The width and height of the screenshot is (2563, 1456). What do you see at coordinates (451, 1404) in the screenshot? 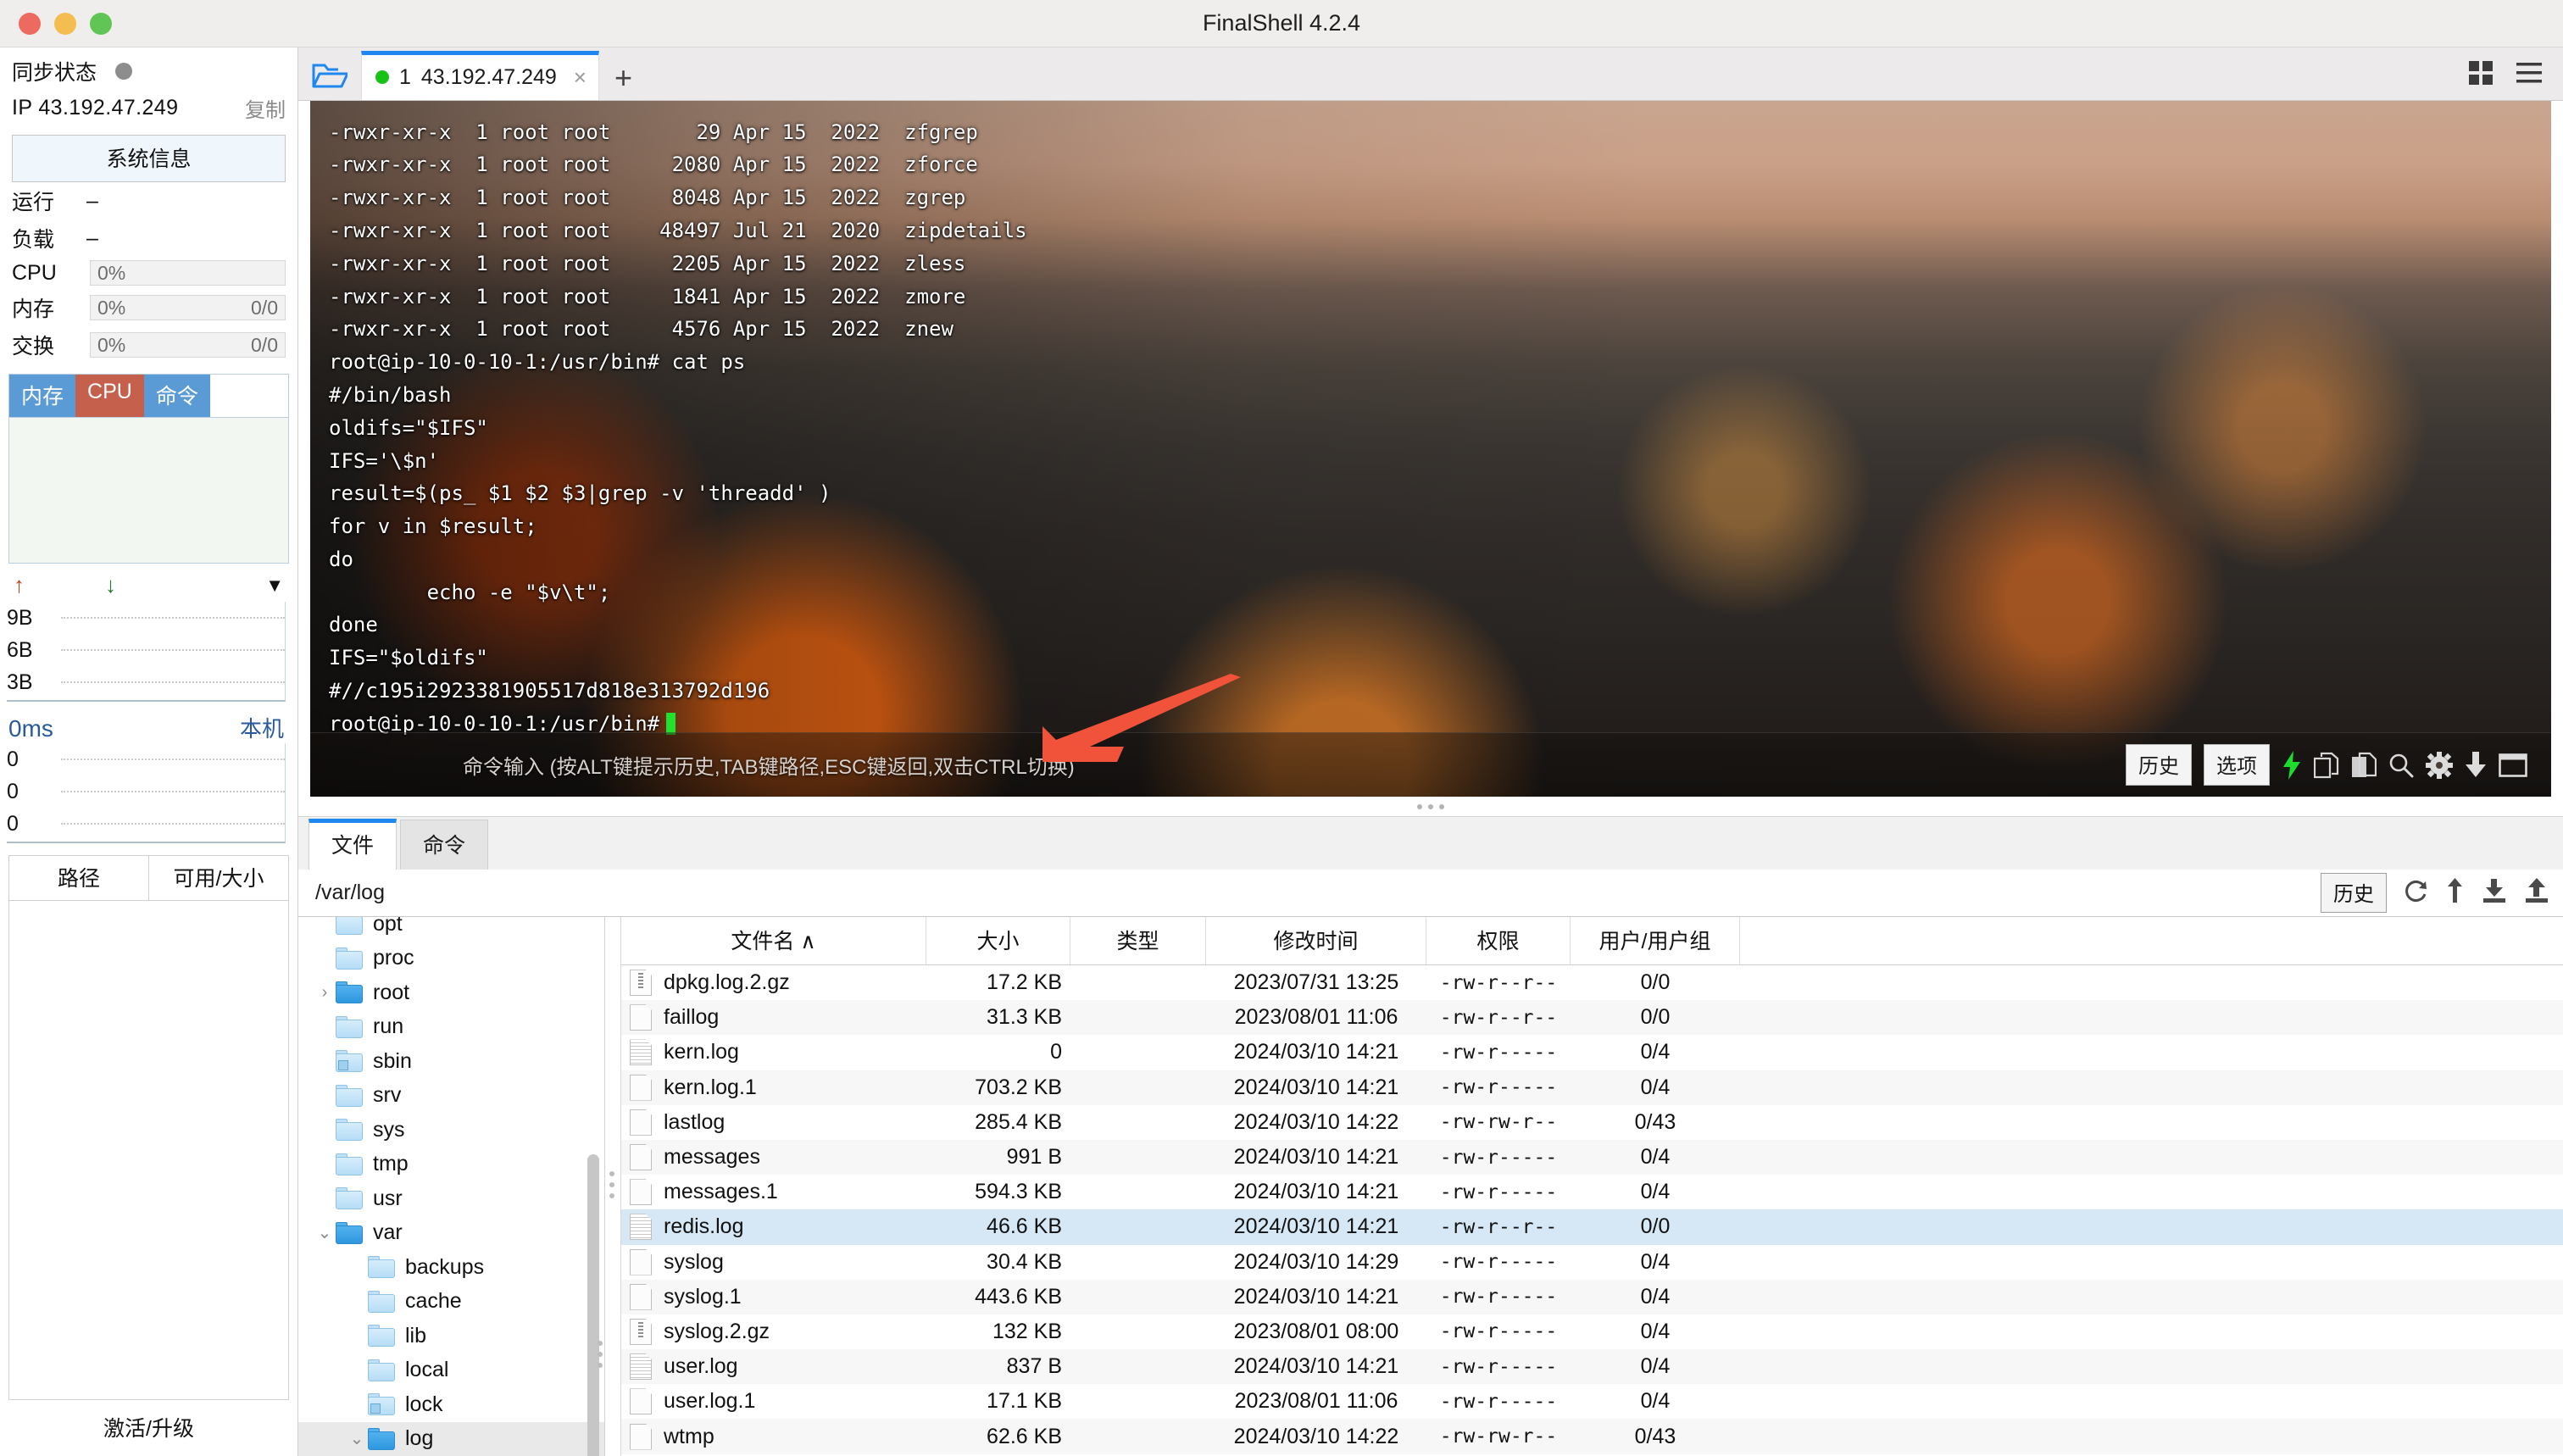
I see `tree-node: lock` at bounding box center [451, 1404].